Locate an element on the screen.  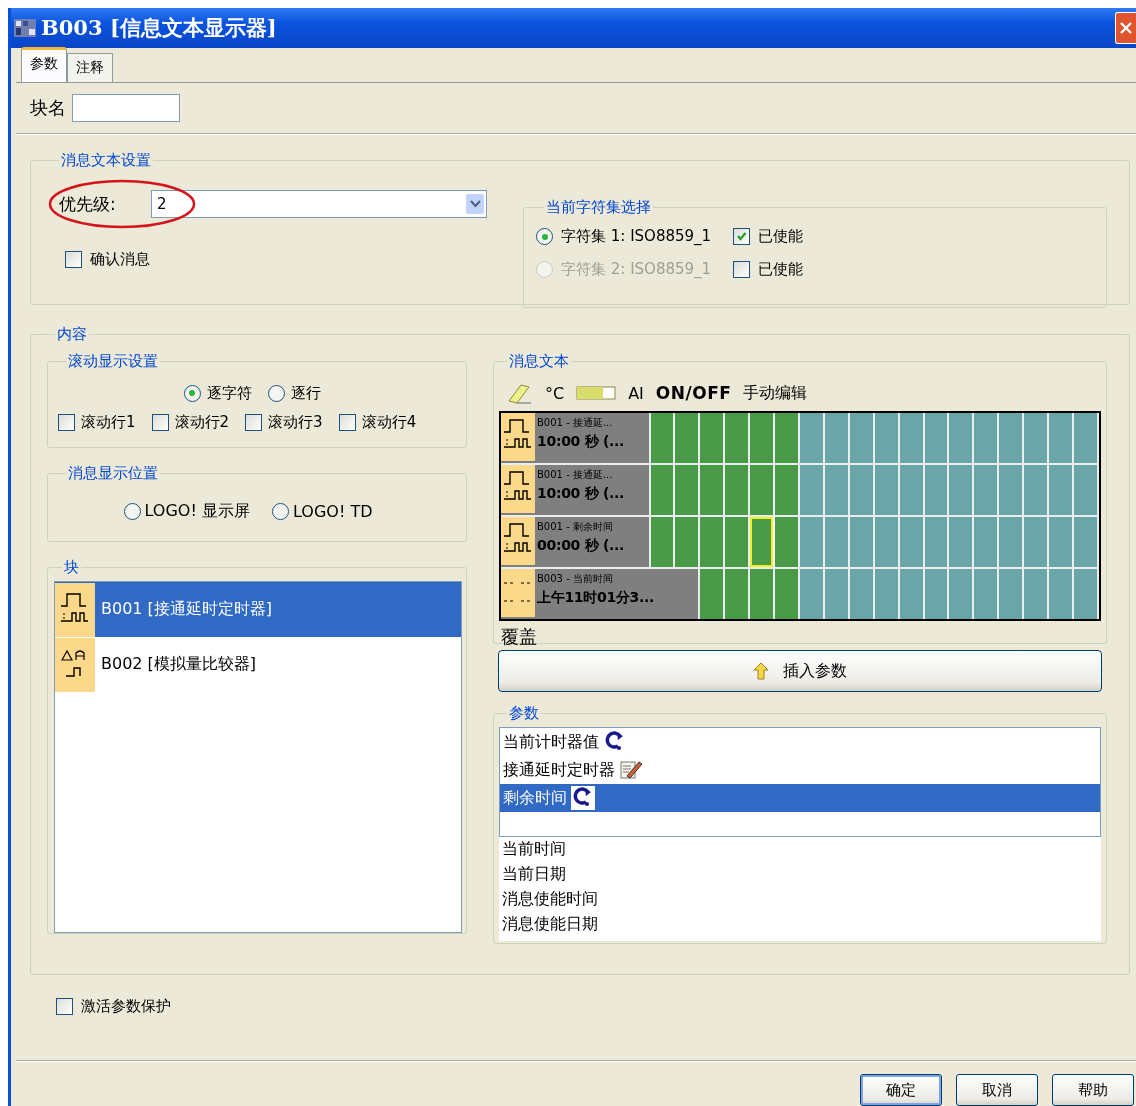
dialog-button: 取消 is located at coordinates (997, 1090).